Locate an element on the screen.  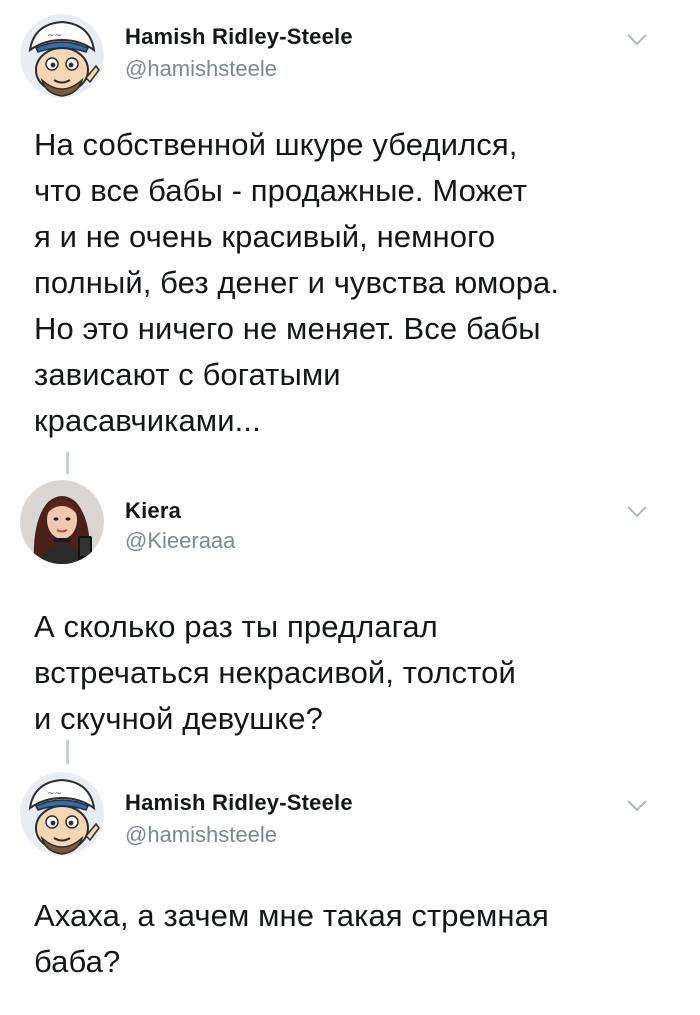
woman-selfie-avatar-icon is located at coordinates (62, 522).